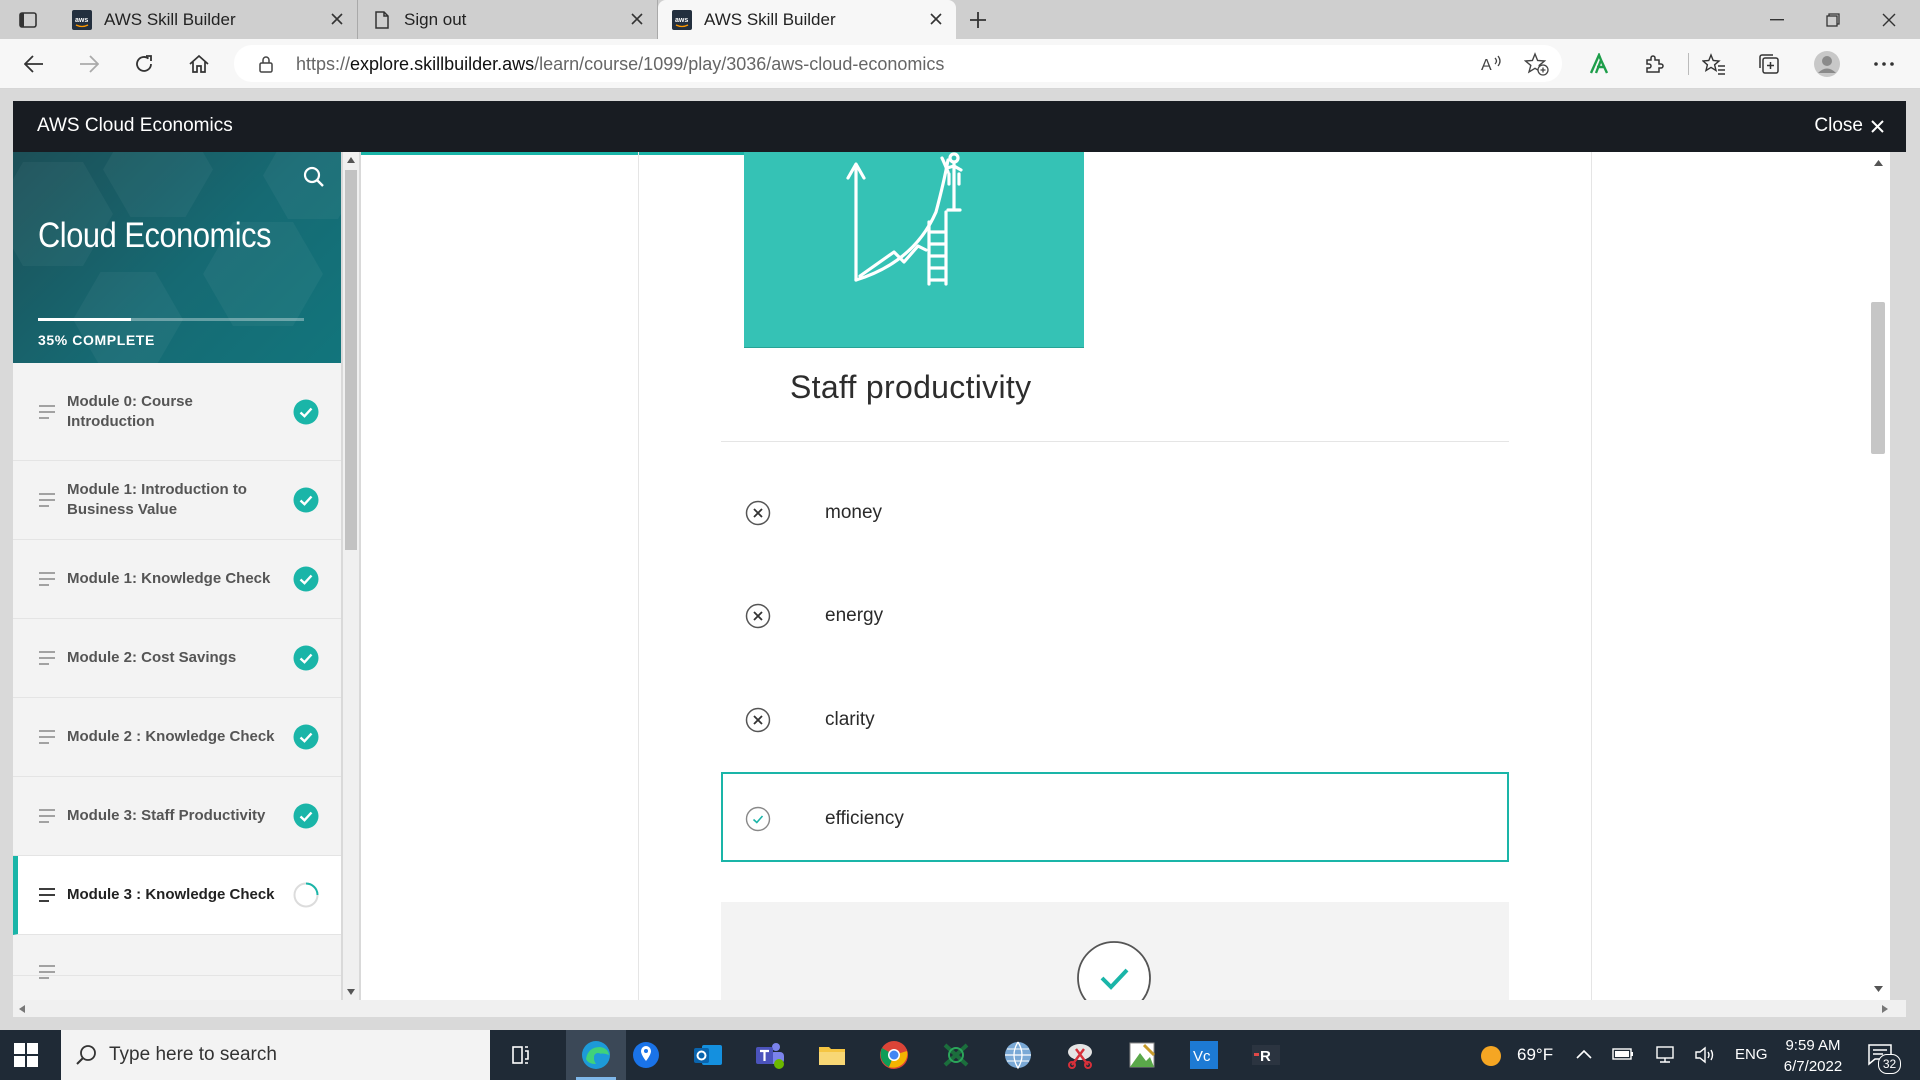  Describe the element at coordinates (1714, 64) in the screenshot. I see `favorites-icon` at that location.